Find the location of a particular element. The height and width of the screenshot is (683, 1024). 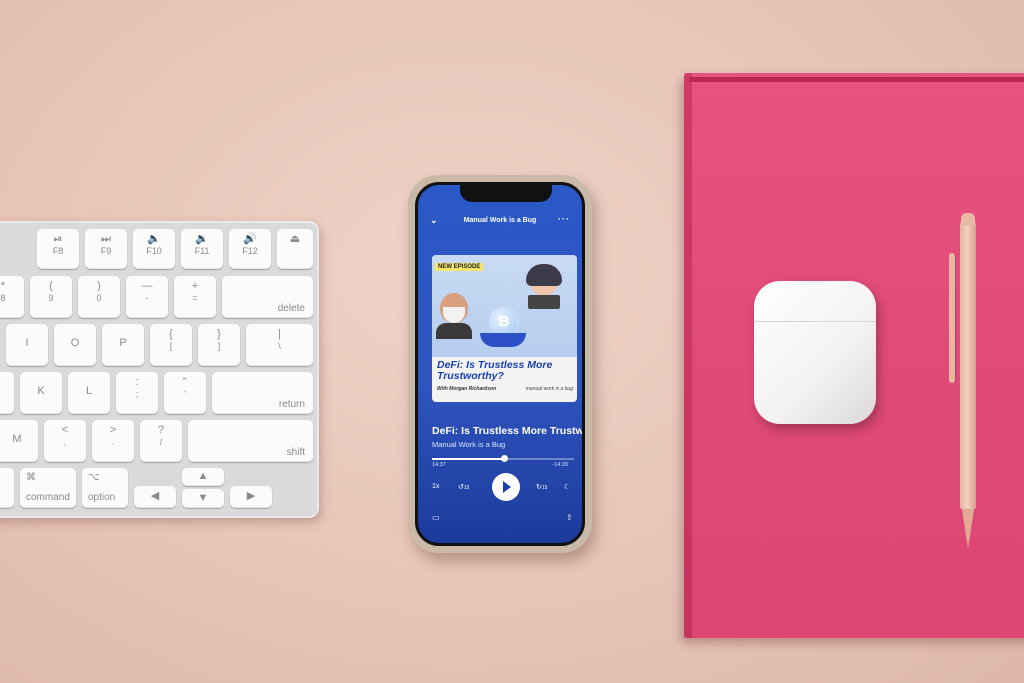

key-comma: <, is located at coordinates (65, 441).